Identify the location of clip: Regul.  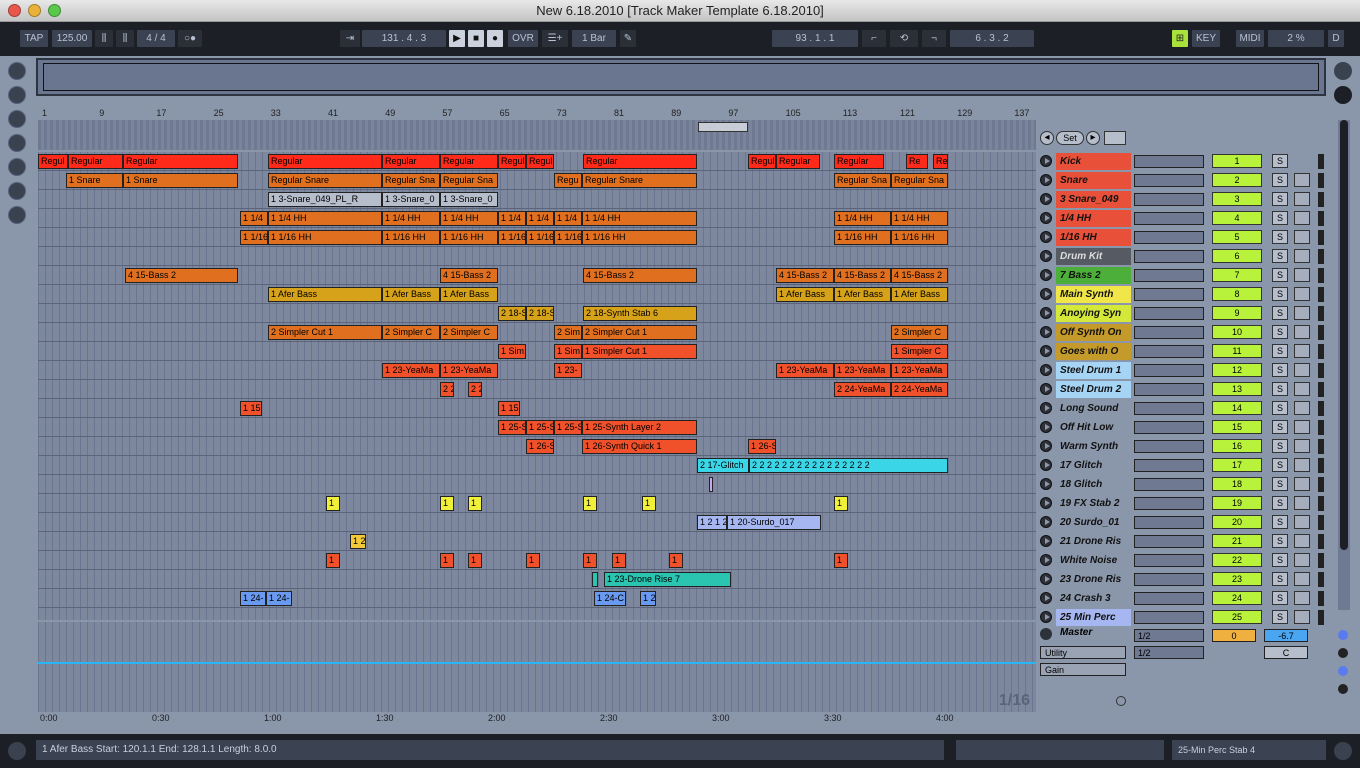
(762, 161).